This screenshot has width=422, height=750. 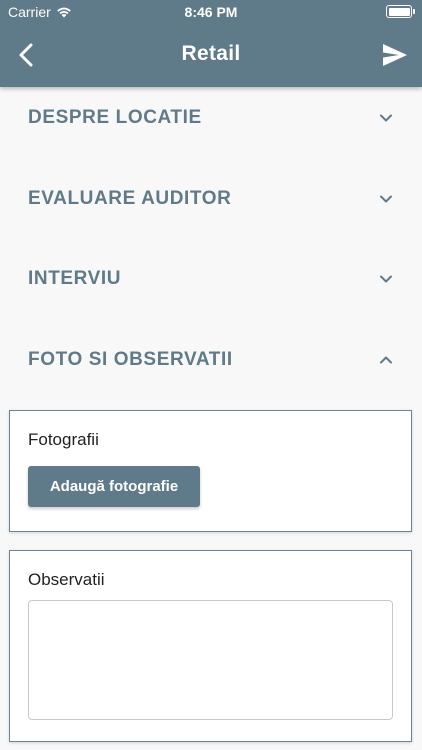 I want to click on observations-input, so click(x=210, y=660).